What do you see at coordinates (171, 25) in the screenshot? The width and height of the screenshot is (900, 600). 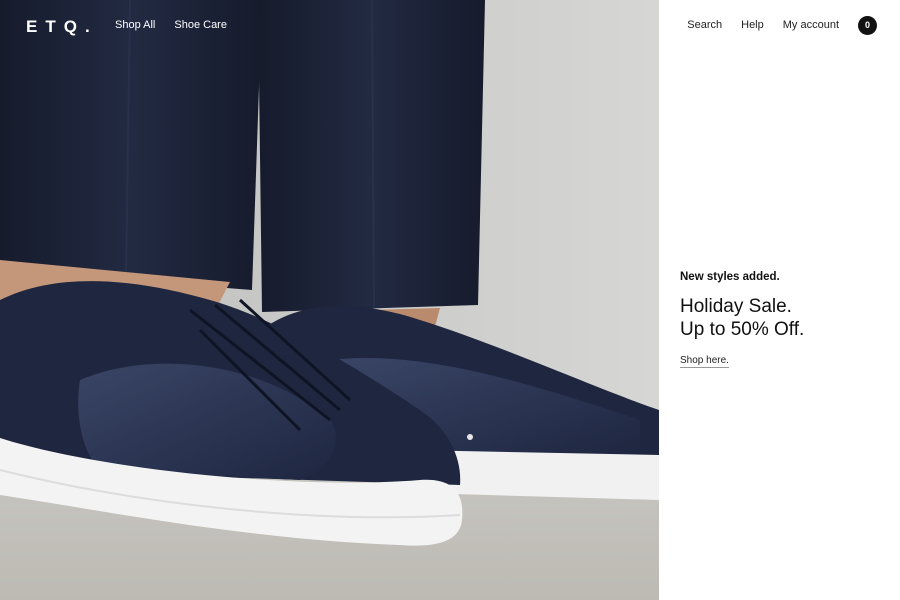 I see `primary-nav: Shop All Shoe Care` at bounding box center [171, 25].